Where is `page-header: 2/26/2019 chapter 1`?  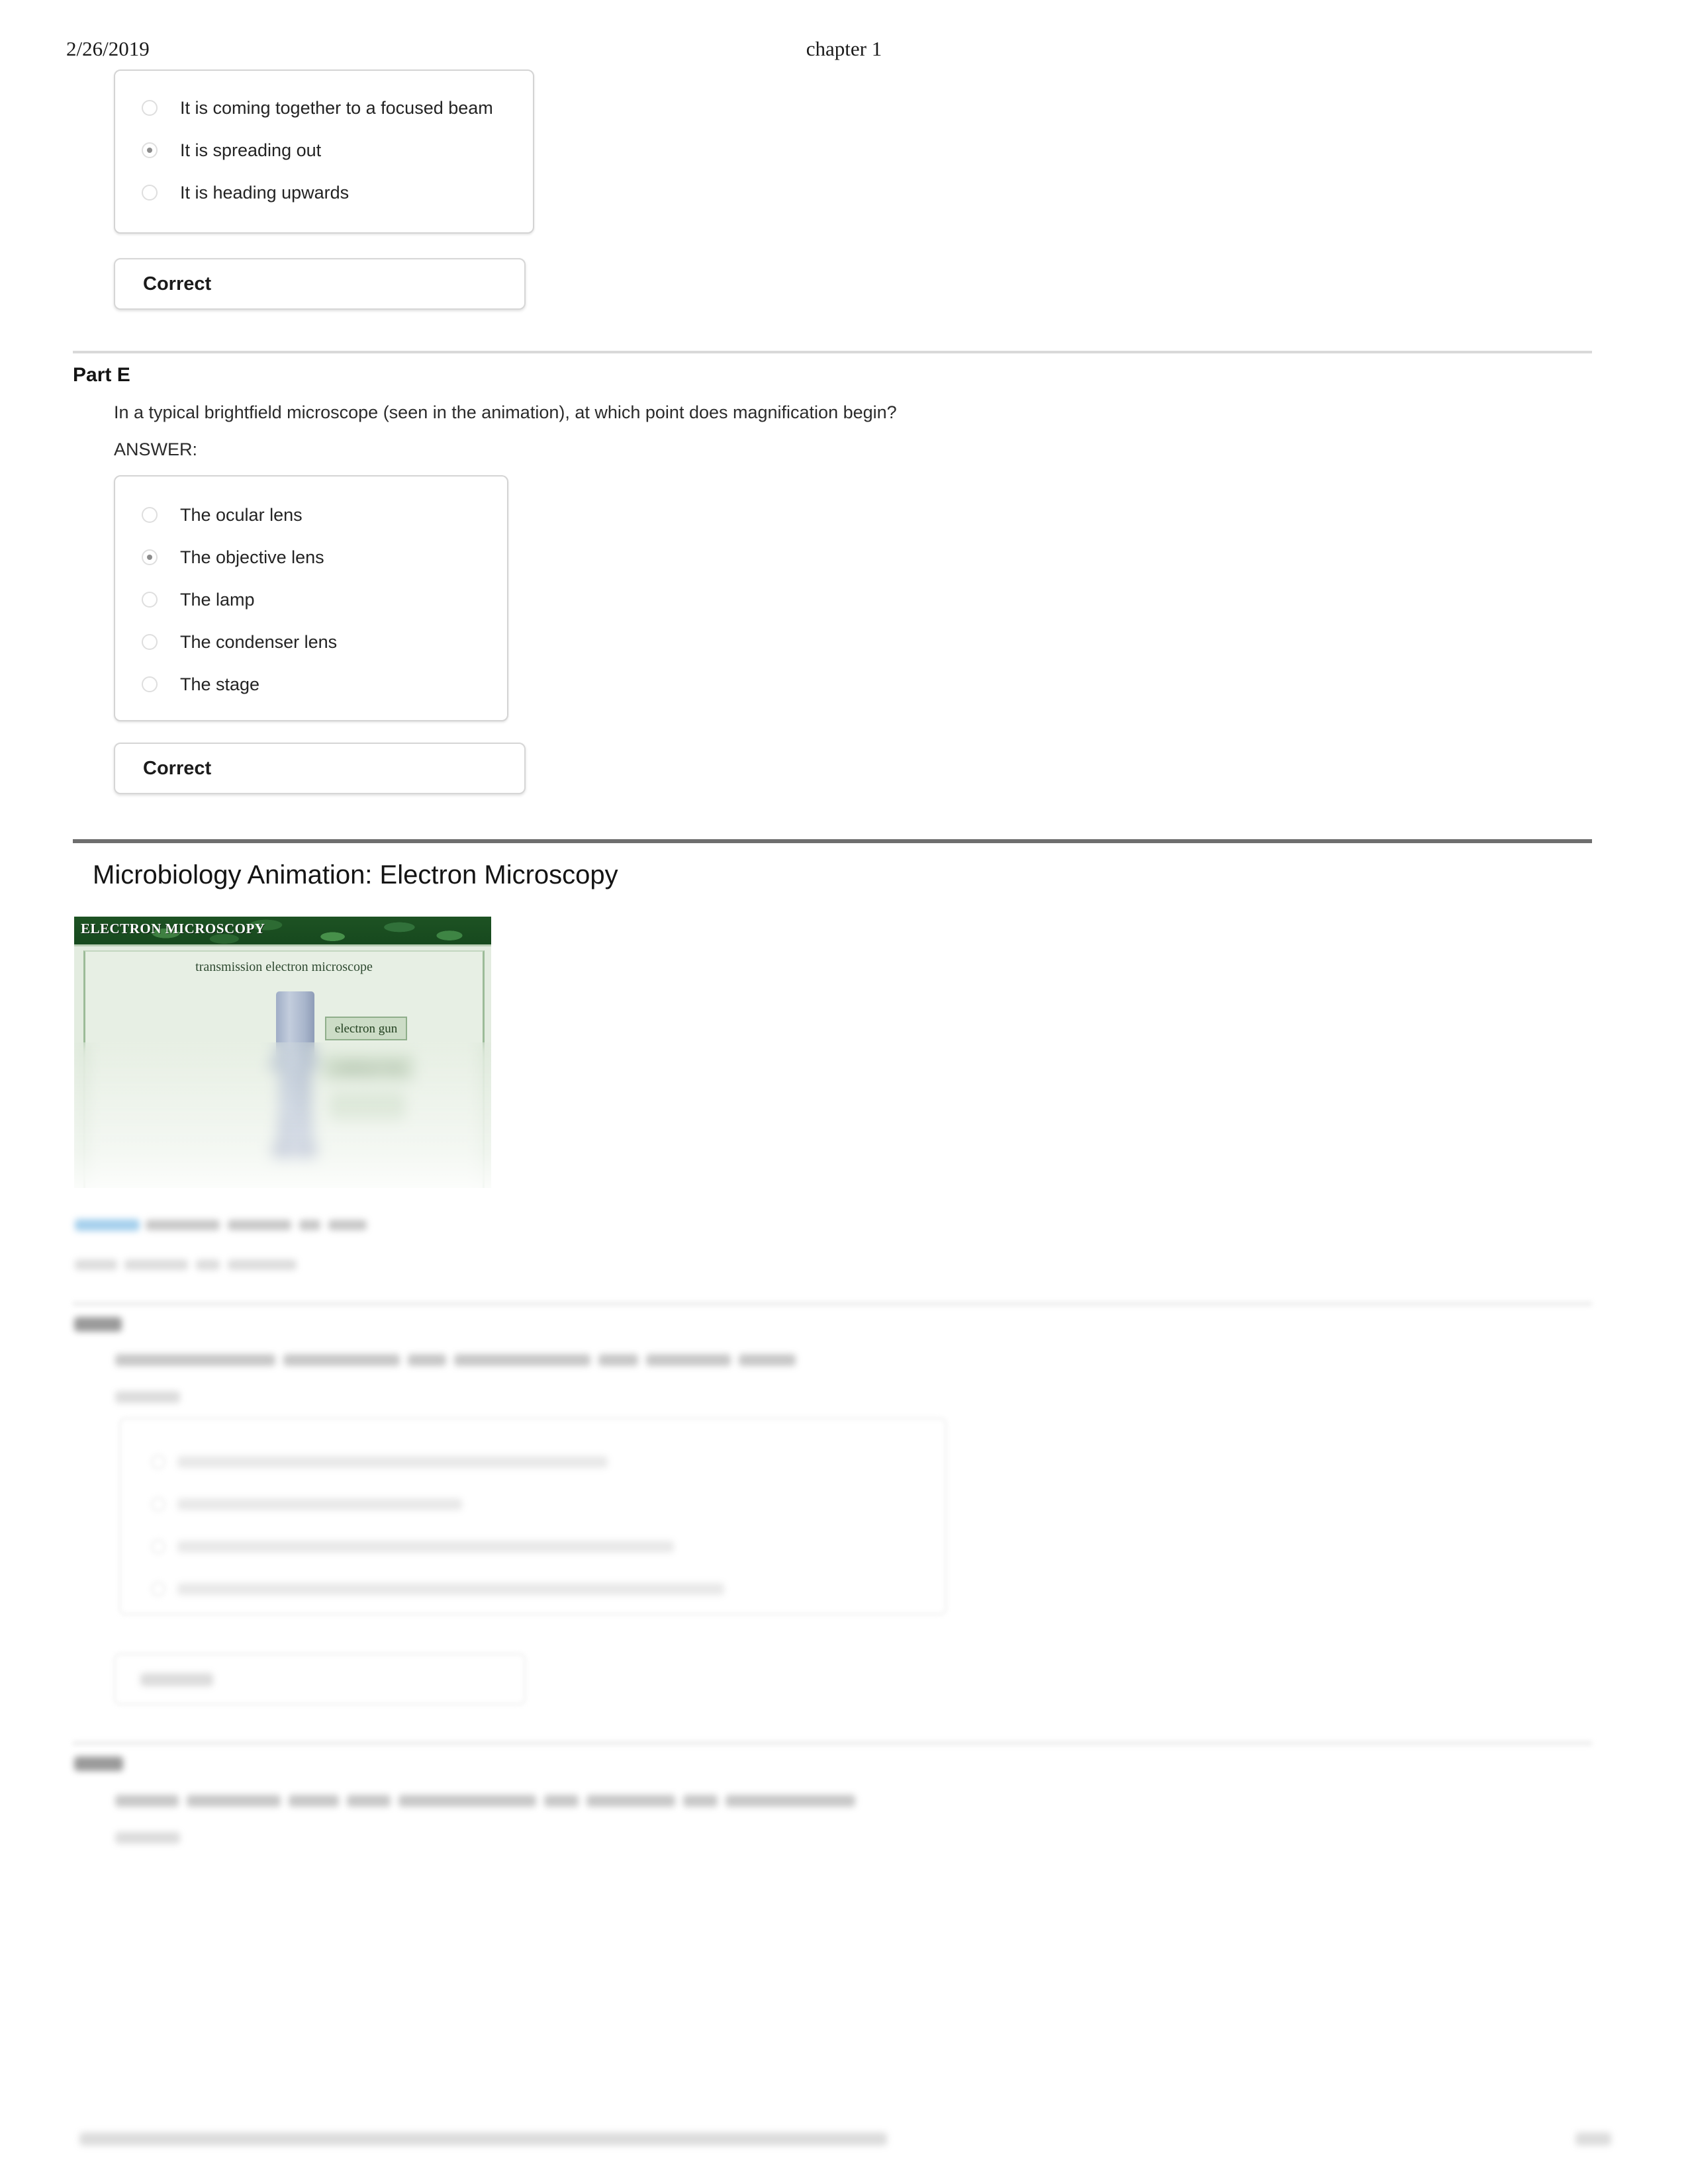 page-header: 2/26/2019 chapter 1 is located at coordinates (844, 53).